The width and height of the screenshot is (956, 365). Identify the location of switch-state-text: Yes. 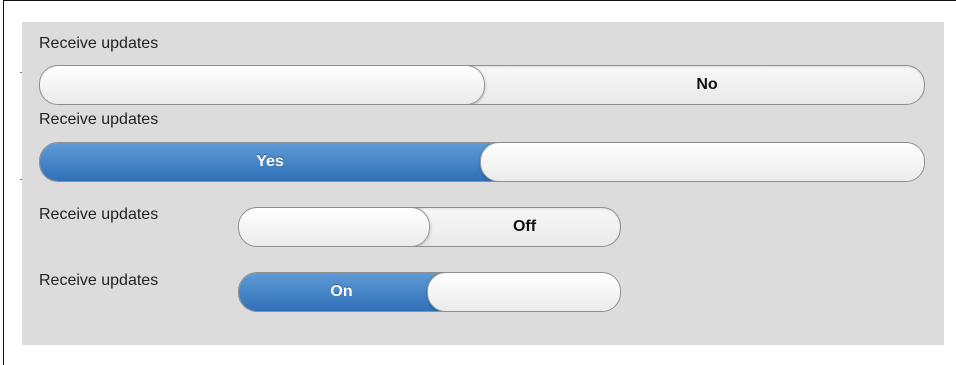
(270, 162).